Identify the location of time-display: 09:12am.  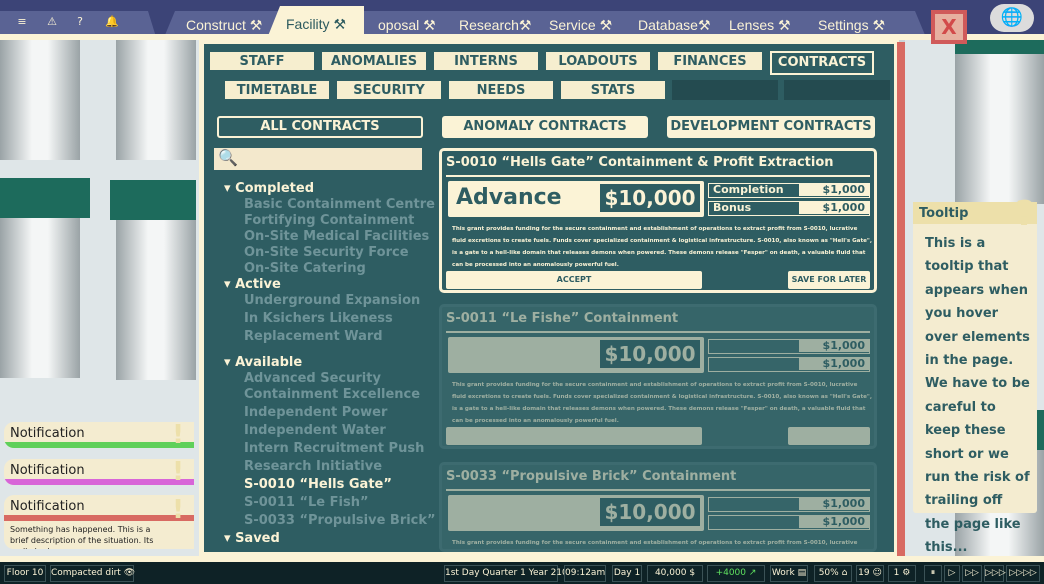
(585, 573).